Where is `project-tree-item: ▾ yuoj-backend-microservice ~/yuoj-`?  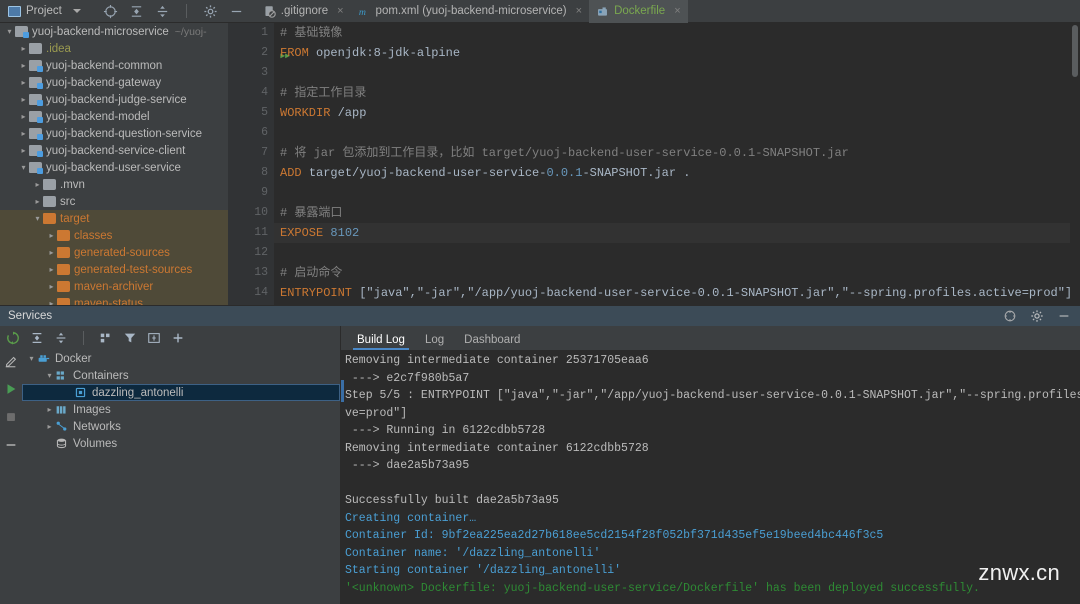
project-tree-item: ▾ yuoj-backend-microservice ~/yuoj- is located at coordinates (114, 31).